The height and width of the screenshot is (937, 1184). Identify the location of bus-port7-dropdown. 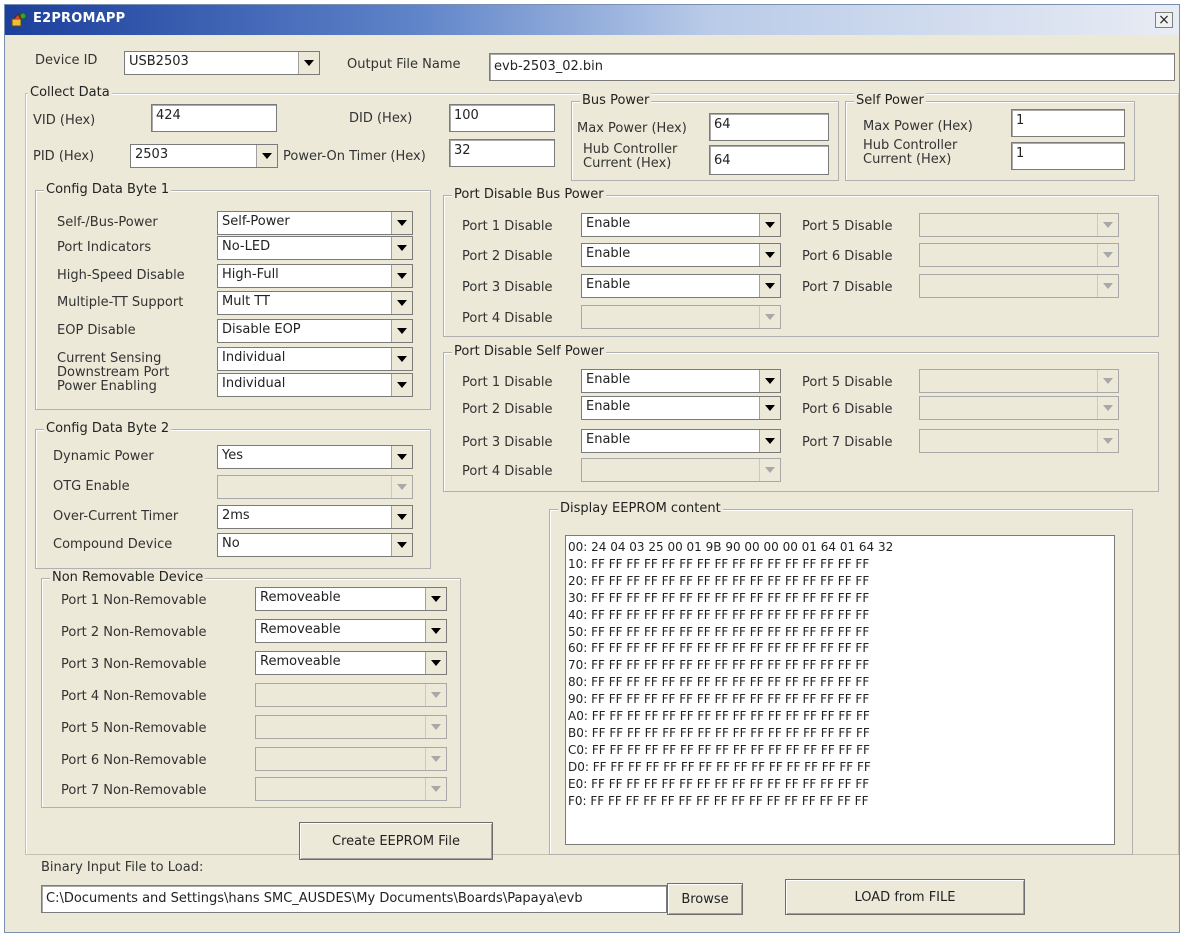
(1019, 286).